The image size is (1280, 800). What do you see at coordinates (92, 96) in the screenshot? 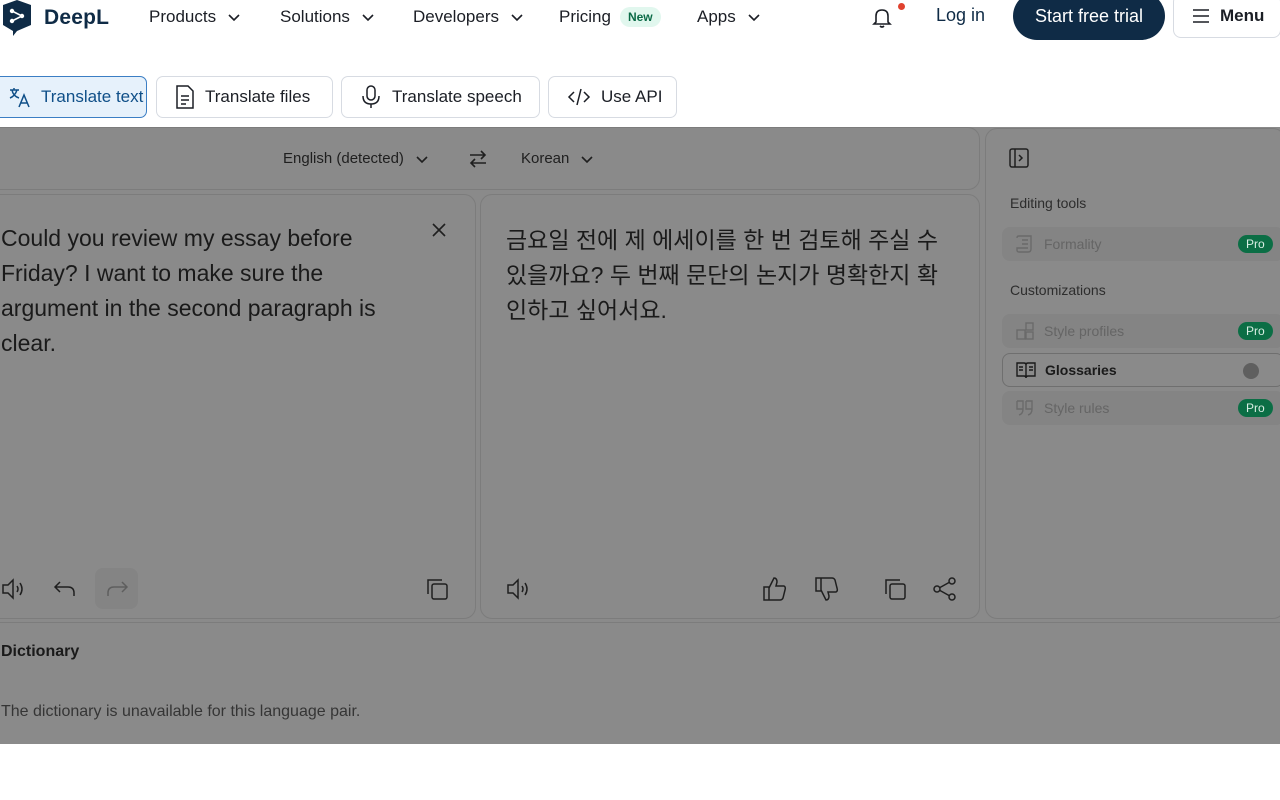
I see `tab-translate-text-label: Translate text` at bounding box center [92, 96].